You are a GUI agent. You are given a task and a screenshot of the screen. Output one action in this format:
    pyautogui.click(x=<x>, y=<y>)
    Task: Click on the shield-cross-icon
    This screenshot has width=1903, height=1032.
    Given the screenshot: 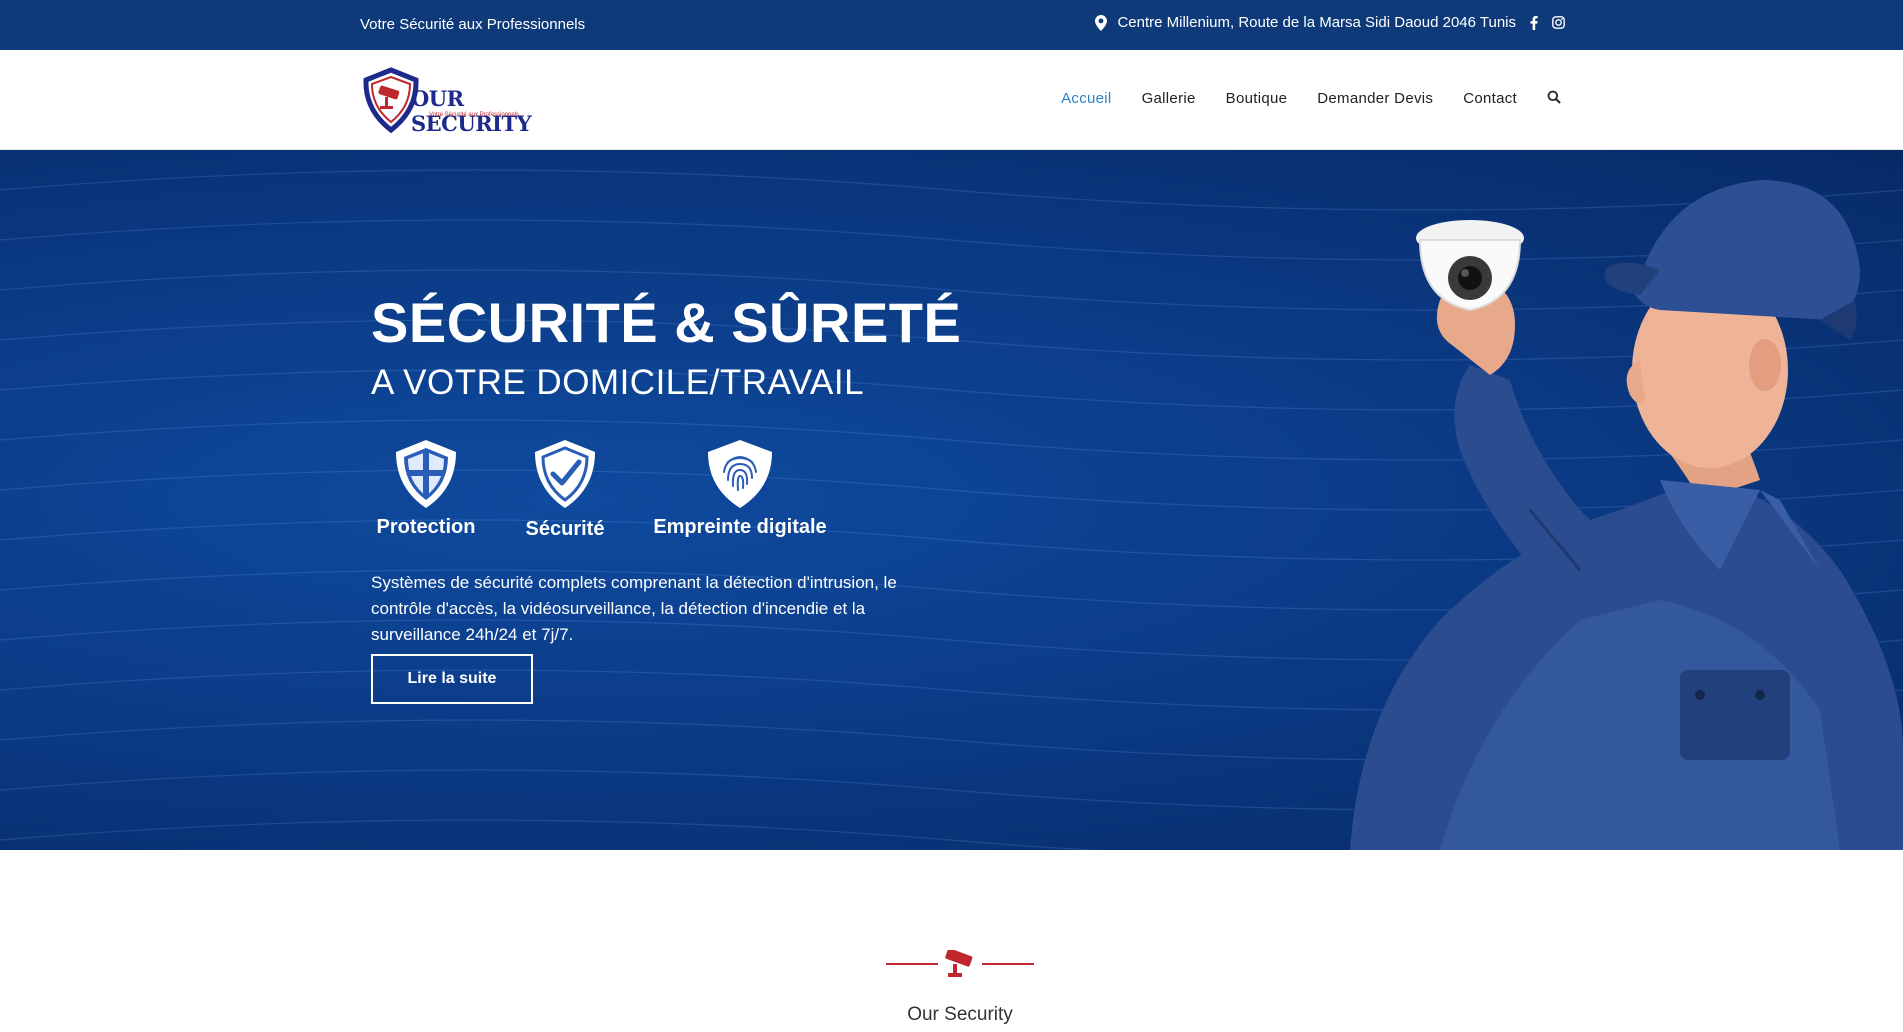 What is the action you would take?
    pyautogui.click(x=426, y=474)
    